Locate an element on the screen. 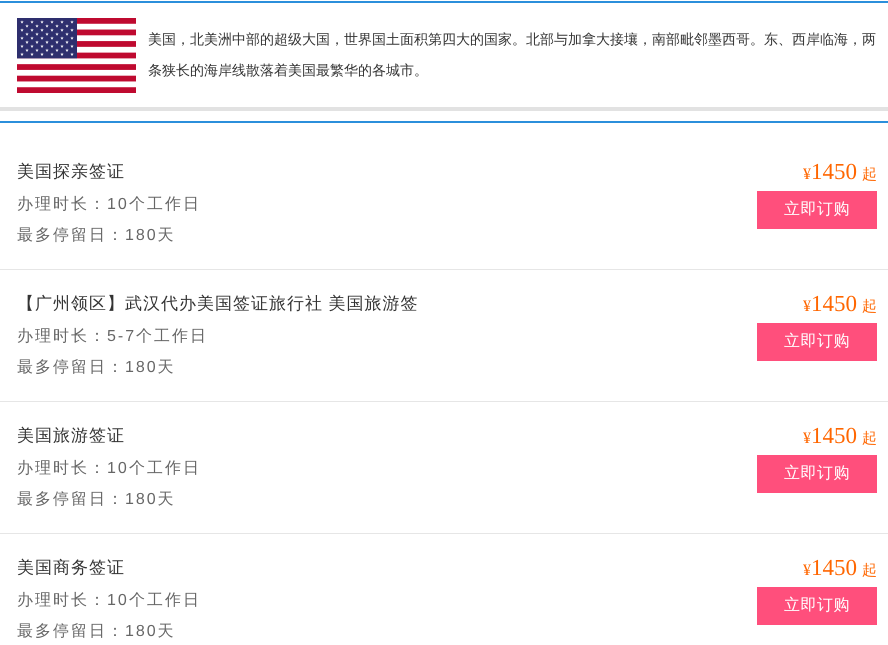 The width and height of the screenshot is (888, 645). product-title: 美国探亲签证 is located at coordinates (71, 172).